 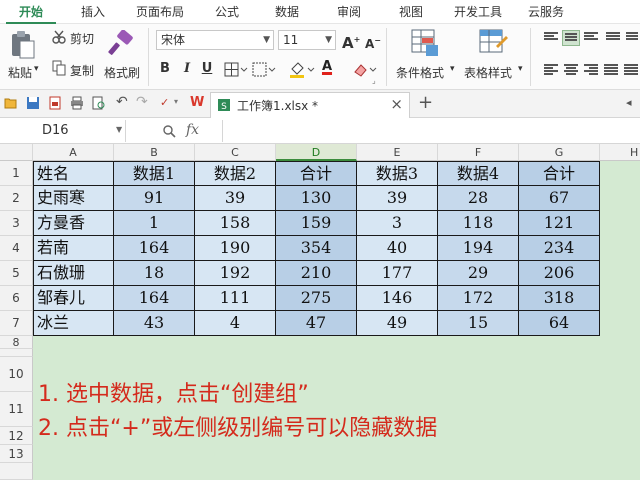 I want to click on column-header-c: C, so click(x=235, y=152).